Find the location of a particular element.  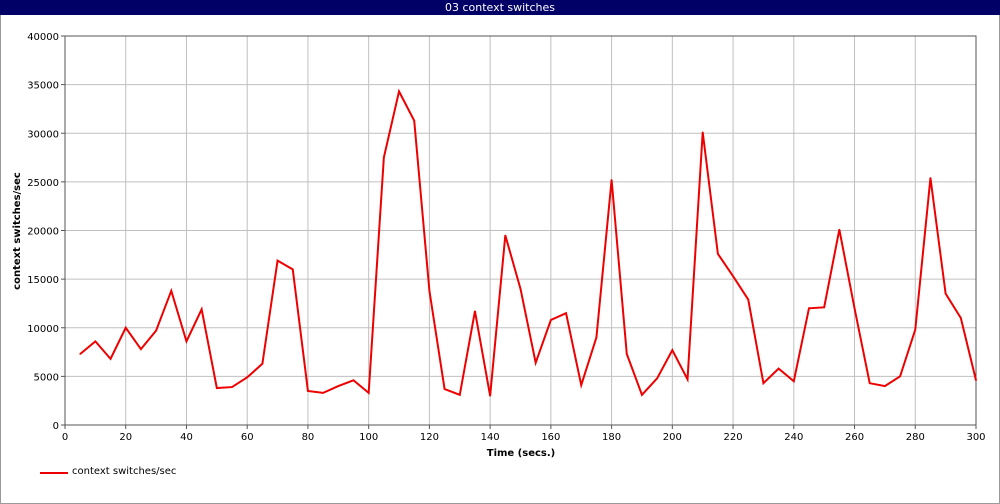

y-tick-label: 40000 is located at coordinates (43, 37).